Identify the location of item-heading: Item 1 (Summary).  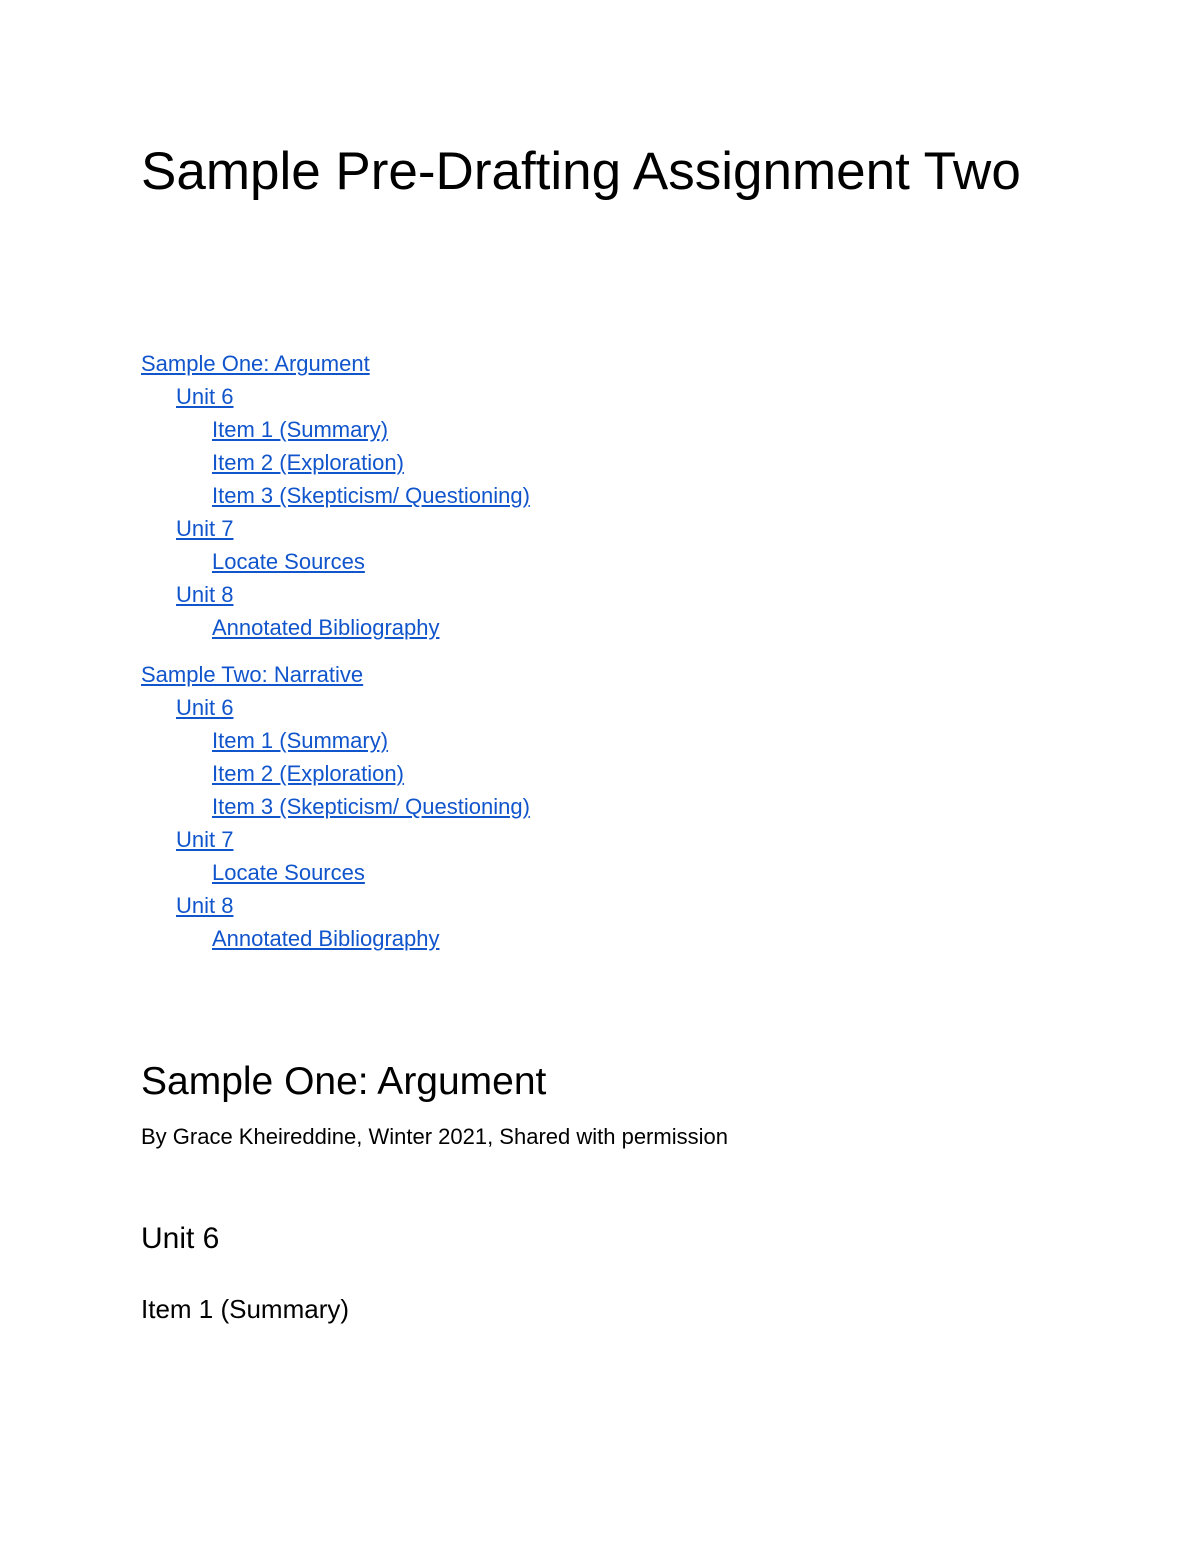
(245, 1309).